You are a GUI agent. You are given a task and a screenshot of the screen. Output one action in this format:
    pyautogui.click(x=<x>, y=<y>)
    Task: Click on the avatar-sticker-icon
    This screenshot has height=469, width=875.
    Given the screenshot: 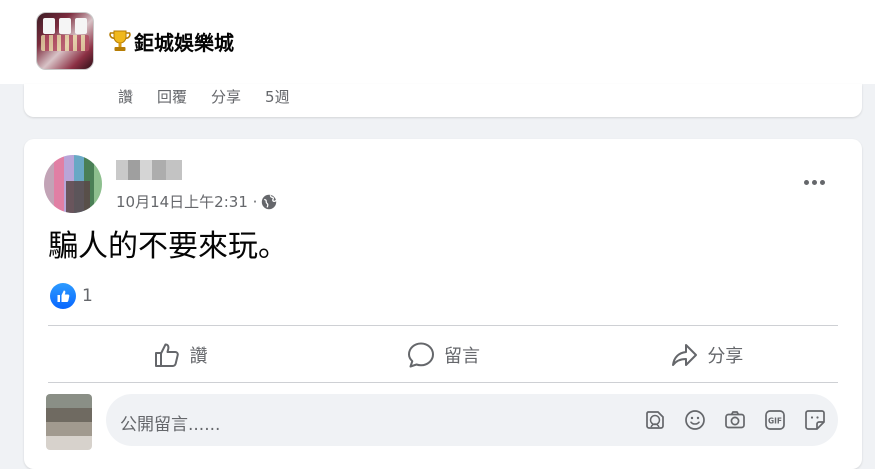 What is the action you would take?
    pyautogui.click(x=655, y=420)
    